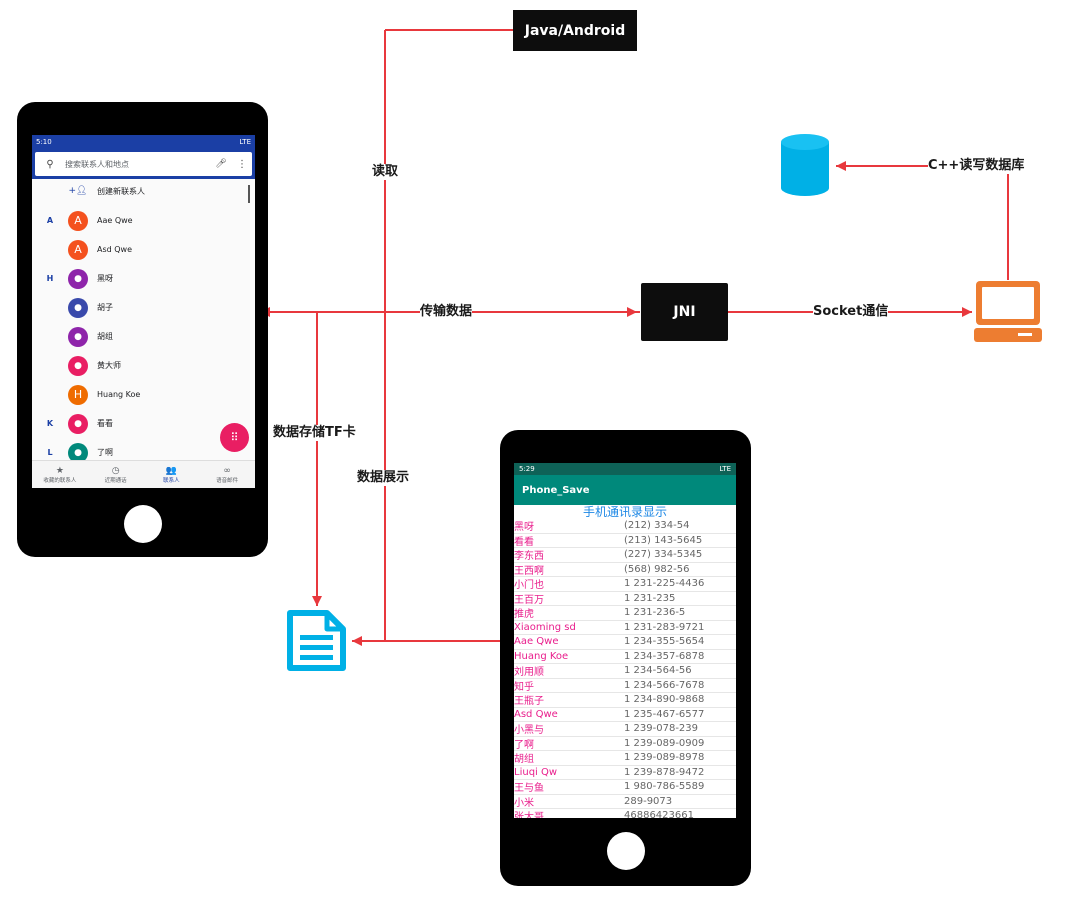  Describe the element at coordinates (625, 526) in the screenshot. I see `record-row: 黑呀 (212) 334-54` at that location.